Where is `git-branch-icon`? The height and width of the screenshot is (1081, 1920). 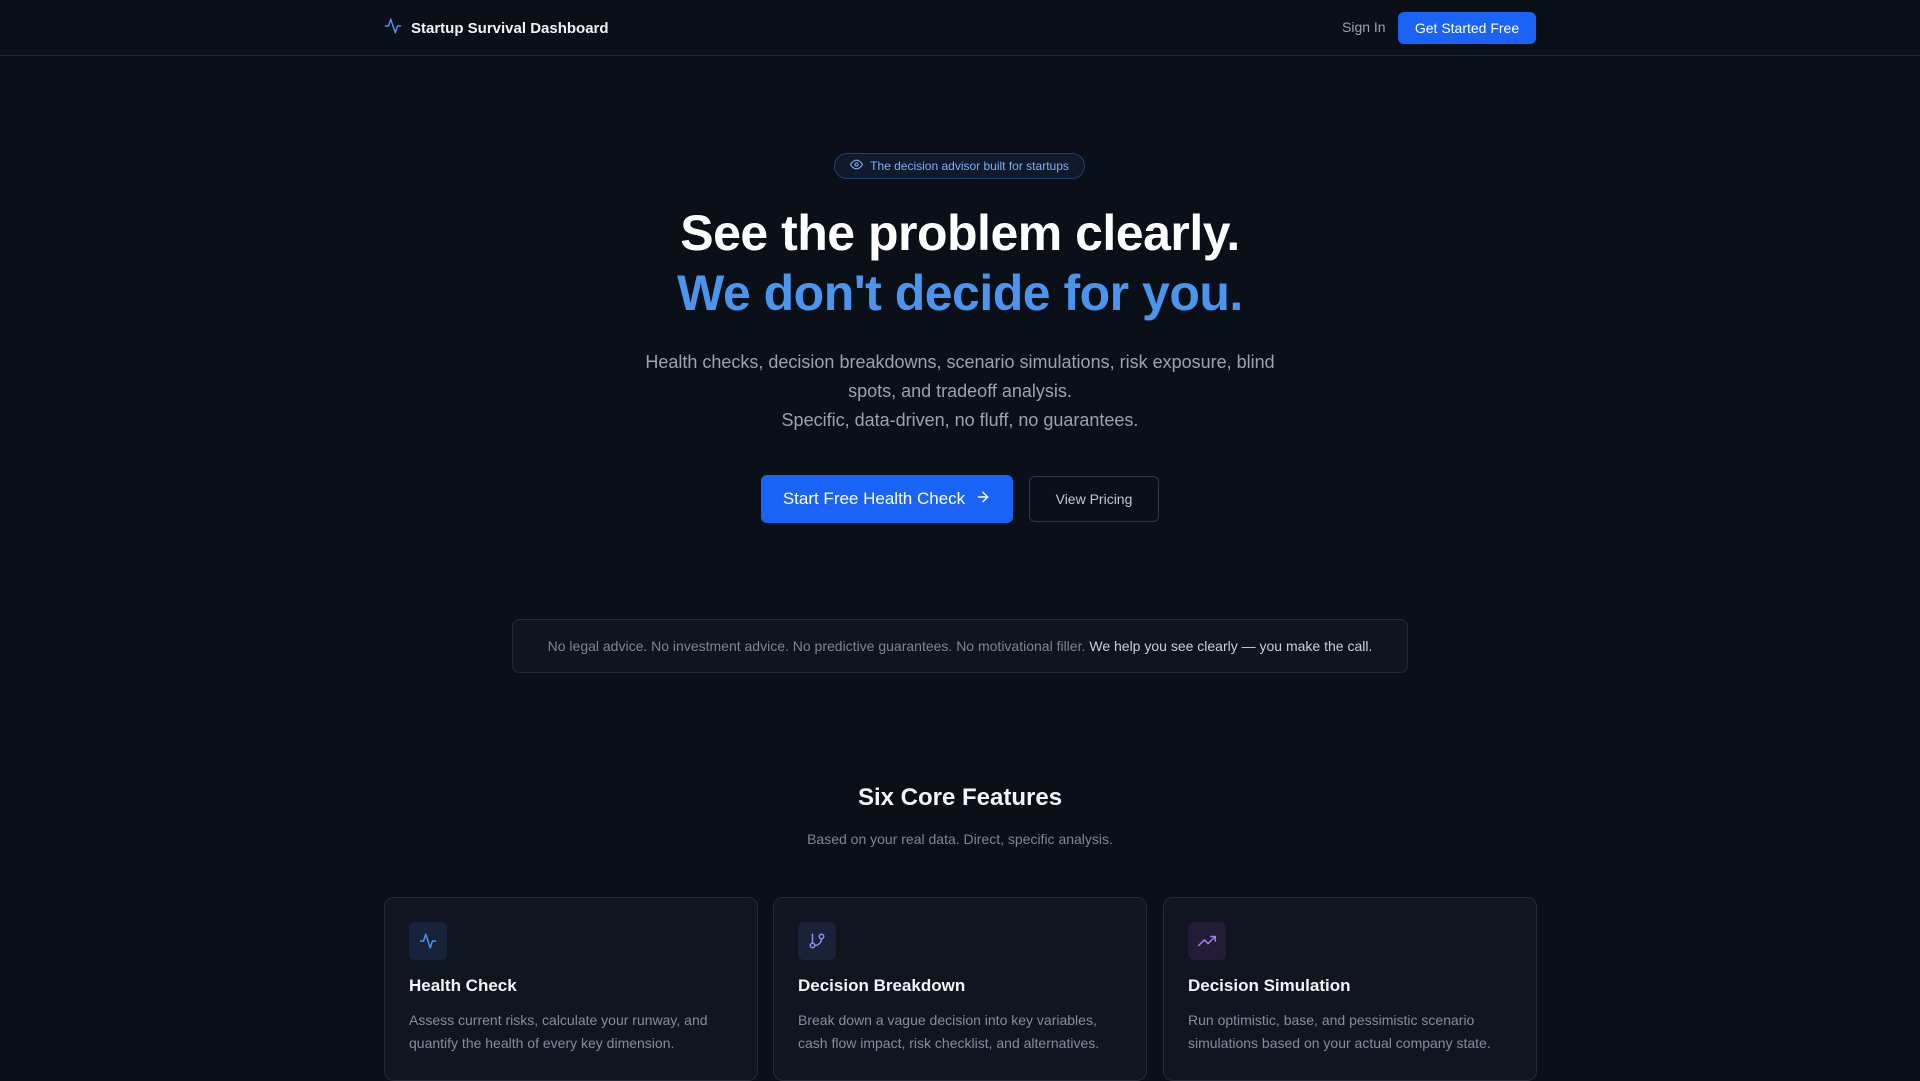 git-branch-icon is located at coordinates (817, 941).